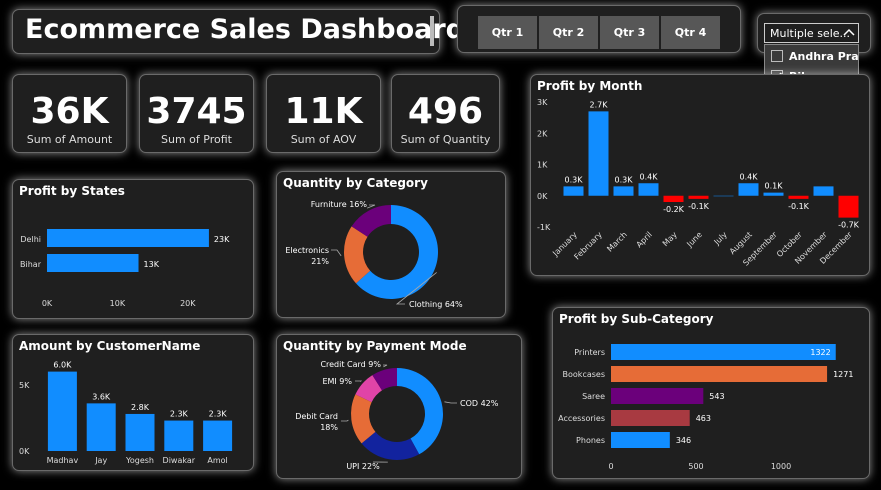  Describe the element at coordinates (544, 227) in the screenshot. I see `y-tick-label: -1K` at that location.